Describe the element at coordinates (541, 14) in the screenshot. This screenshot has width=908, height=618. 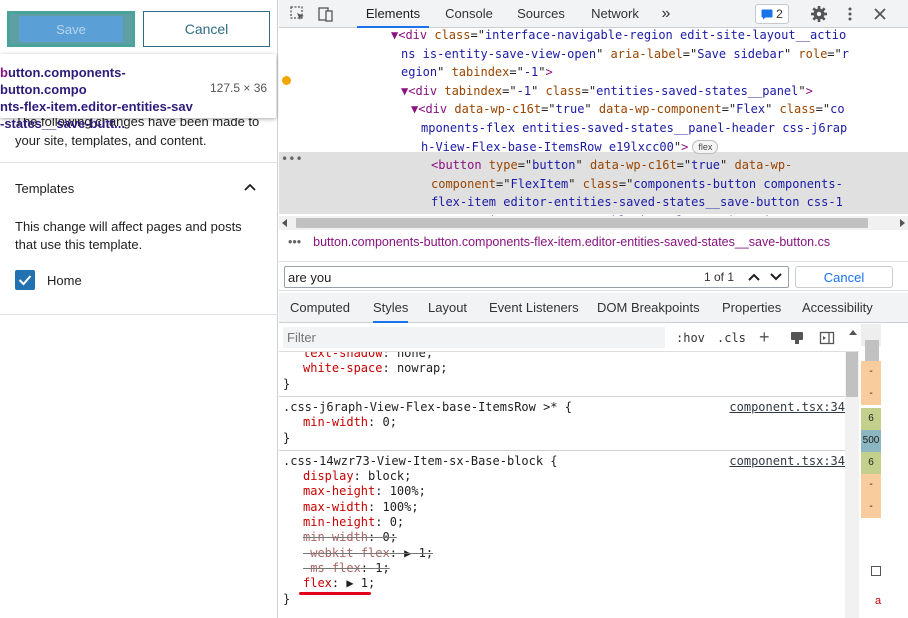
I see `tab-sources: Sources` at that location.